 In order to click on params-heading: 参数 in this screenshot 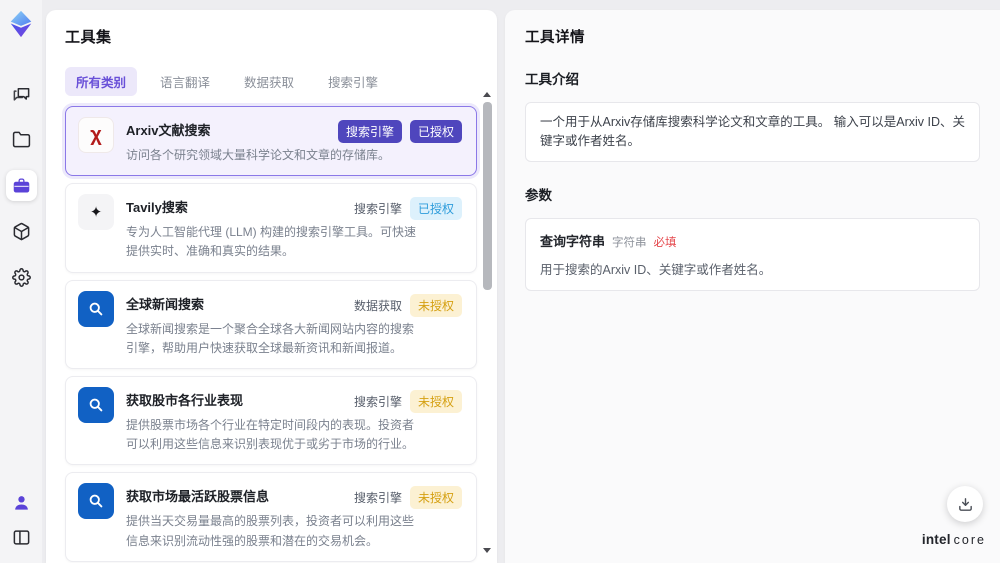, I will do `click(538, 195)`.